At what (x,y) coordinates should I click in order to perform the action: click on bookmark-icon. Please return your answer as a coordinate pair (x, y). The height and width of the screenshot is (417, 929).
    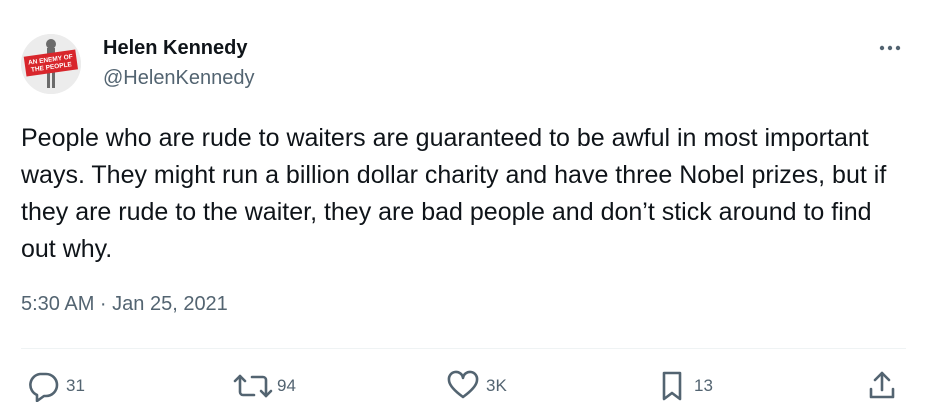
    Looking at the image, I should click on (672, 386).